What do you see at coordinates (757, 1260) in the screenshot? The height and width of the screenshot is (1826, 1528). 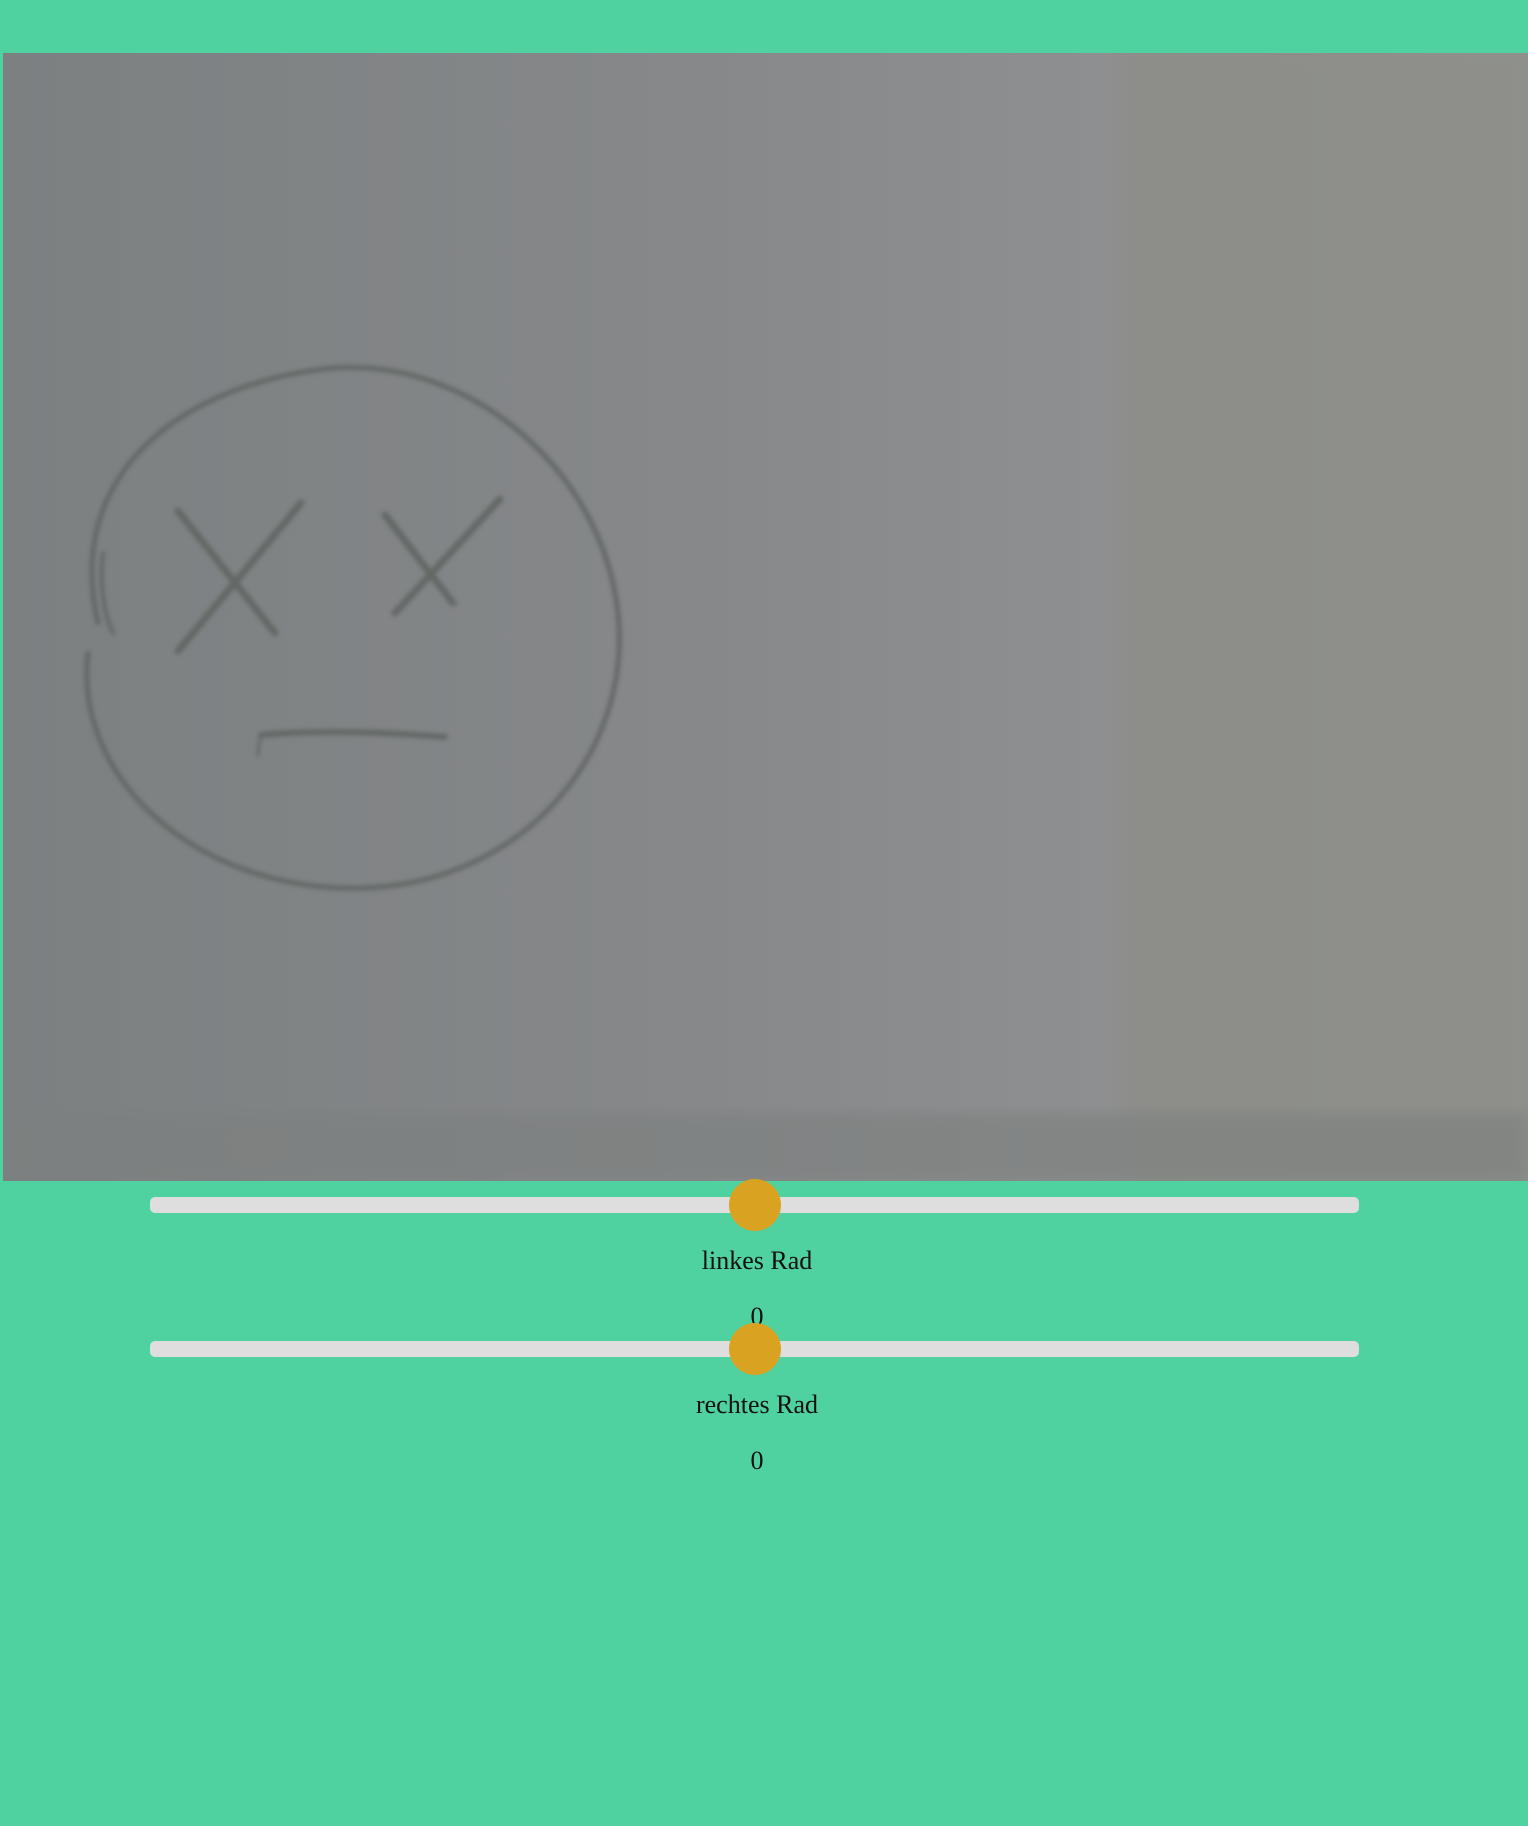 I see `left-wheel-label: linkes Rad` at bounding box center [757, 1260].